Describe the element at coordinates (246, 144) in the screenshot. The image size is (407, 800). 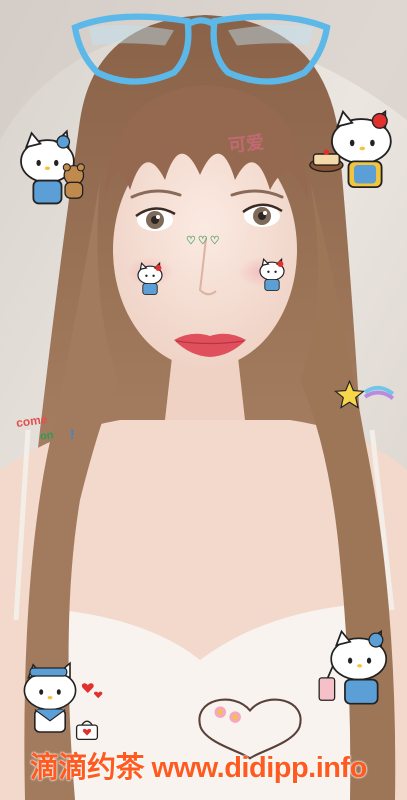
I see `forehead-sticker-text: 可爱` at that location.